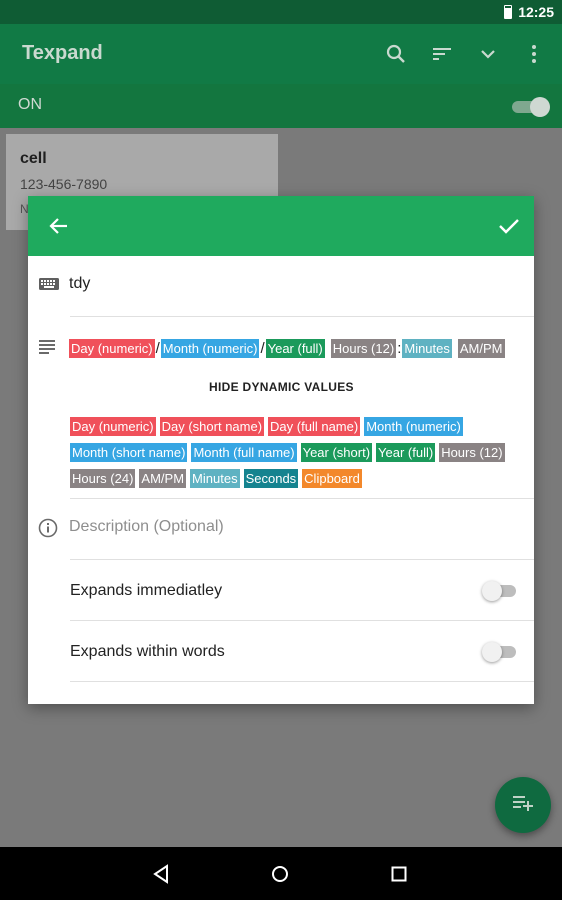 Image resolution: width=562 pixels, height=900 pixels. I want to click on shortcut-input: tdy, so click(79, 284).